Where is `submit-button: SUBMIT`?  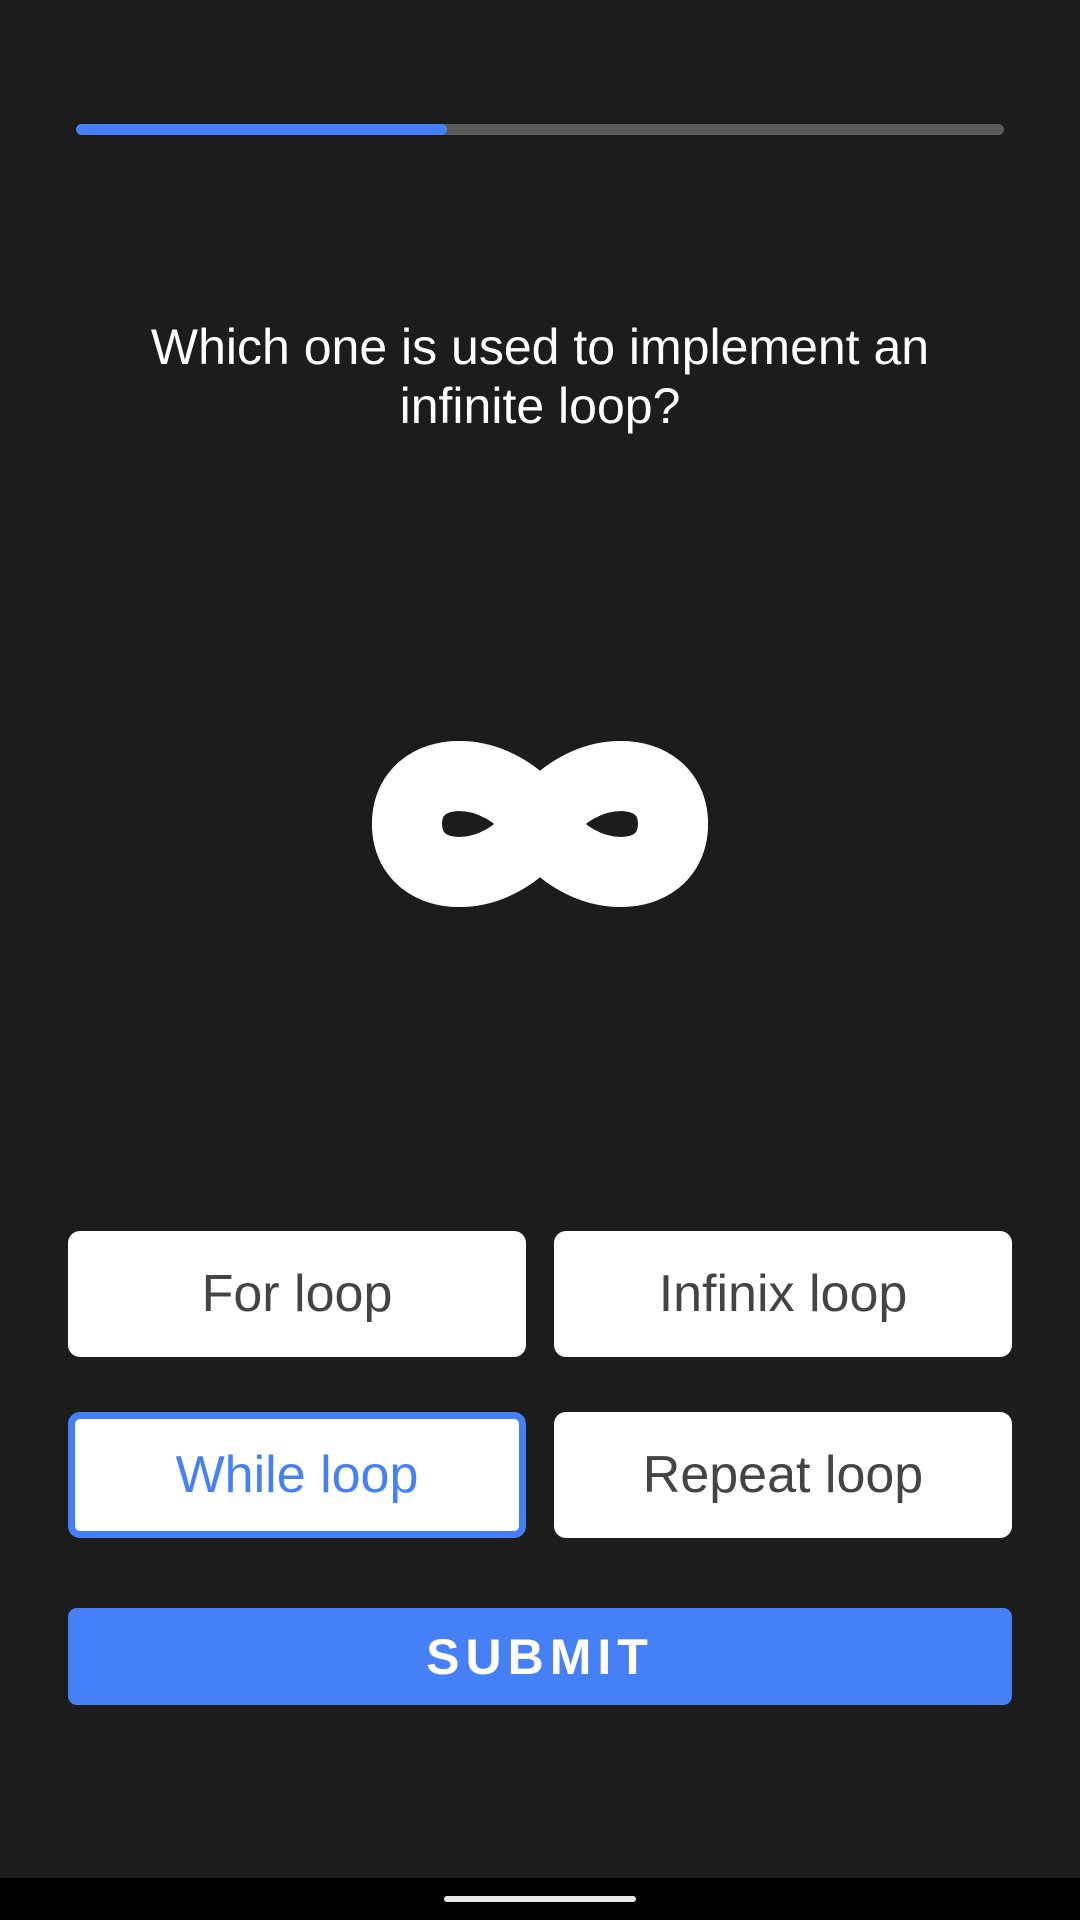 submit-button: SUBMIT is located at coordinates (540, 1656).